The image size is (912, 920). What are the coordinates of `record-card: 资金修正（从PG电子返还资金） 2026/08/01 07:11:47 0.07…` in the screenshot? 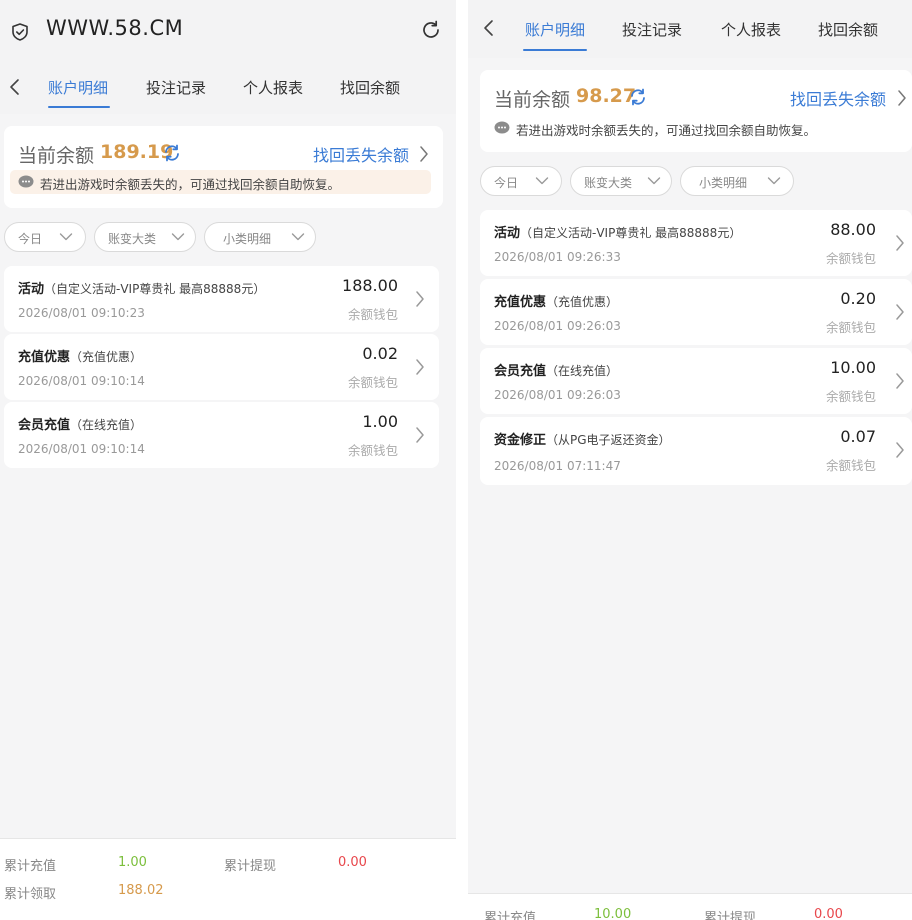 It's located at (696, 451).